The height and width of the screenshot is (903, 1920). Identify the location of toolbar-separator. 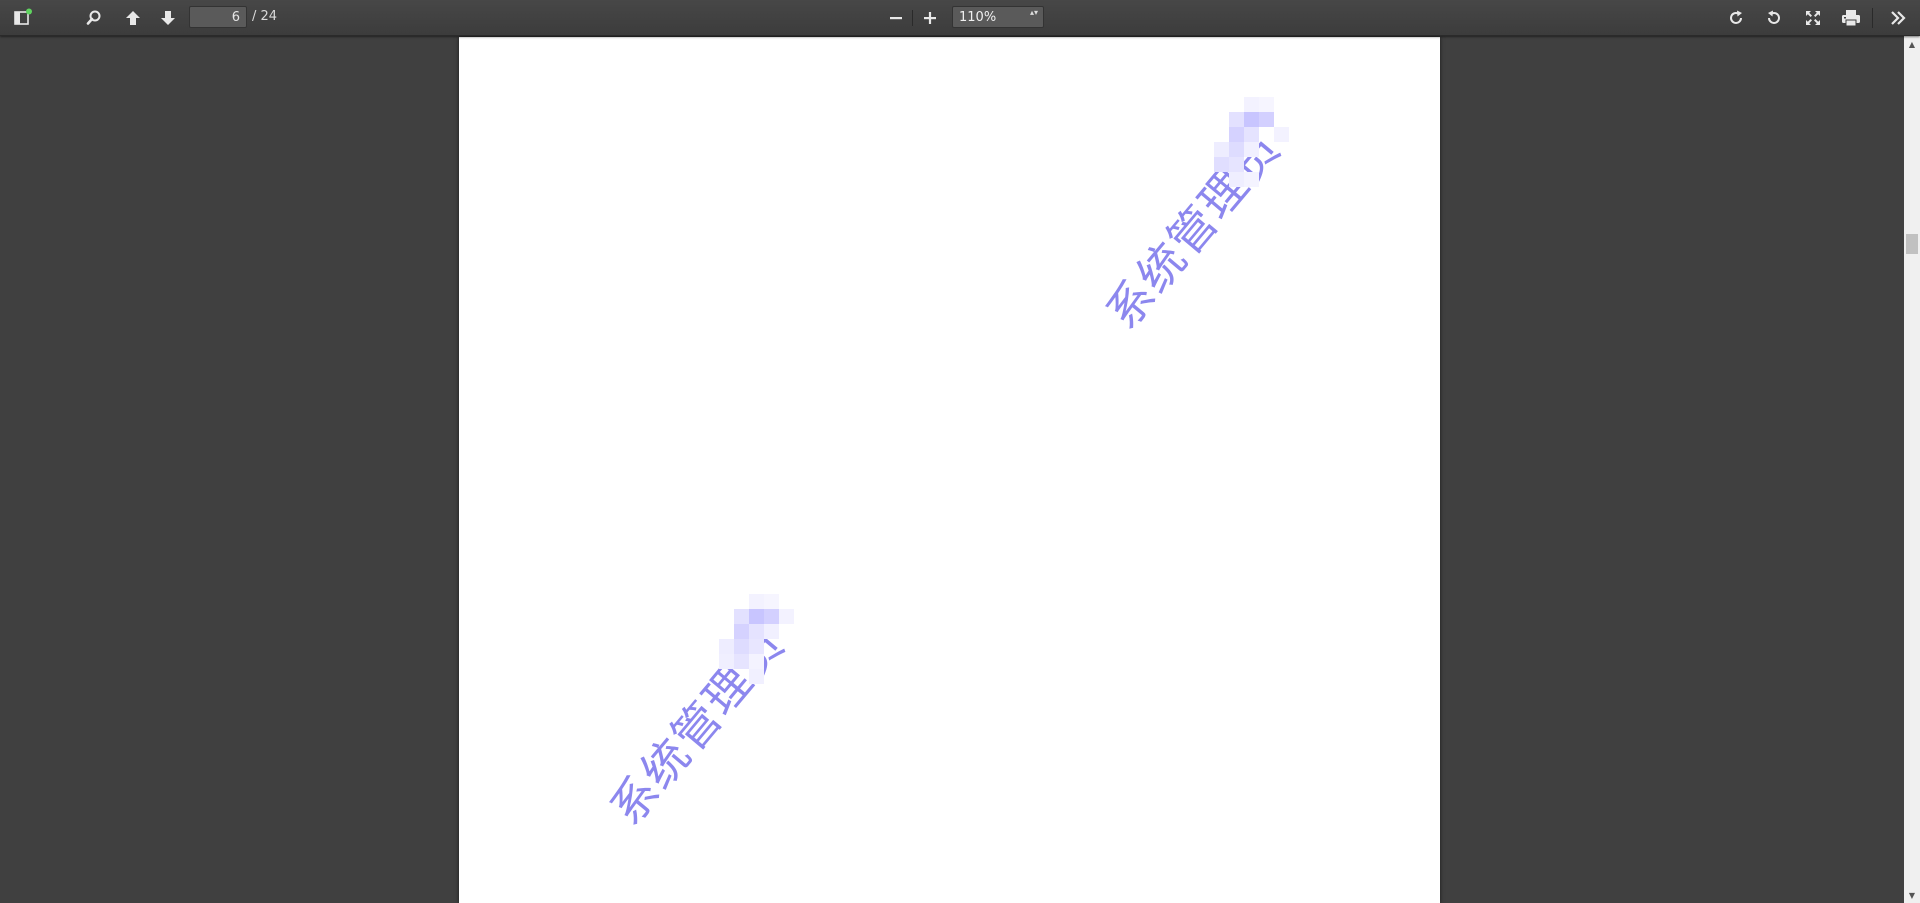
(1872, 18).